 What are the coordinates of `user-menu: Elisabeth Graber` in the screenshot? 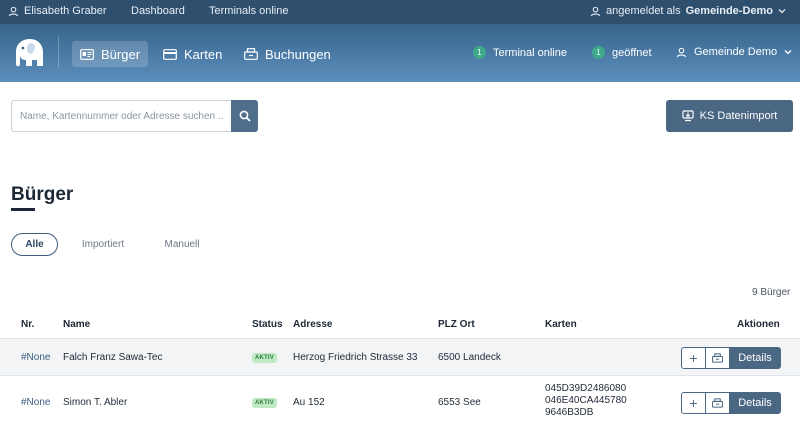 It's located at (57, 11).